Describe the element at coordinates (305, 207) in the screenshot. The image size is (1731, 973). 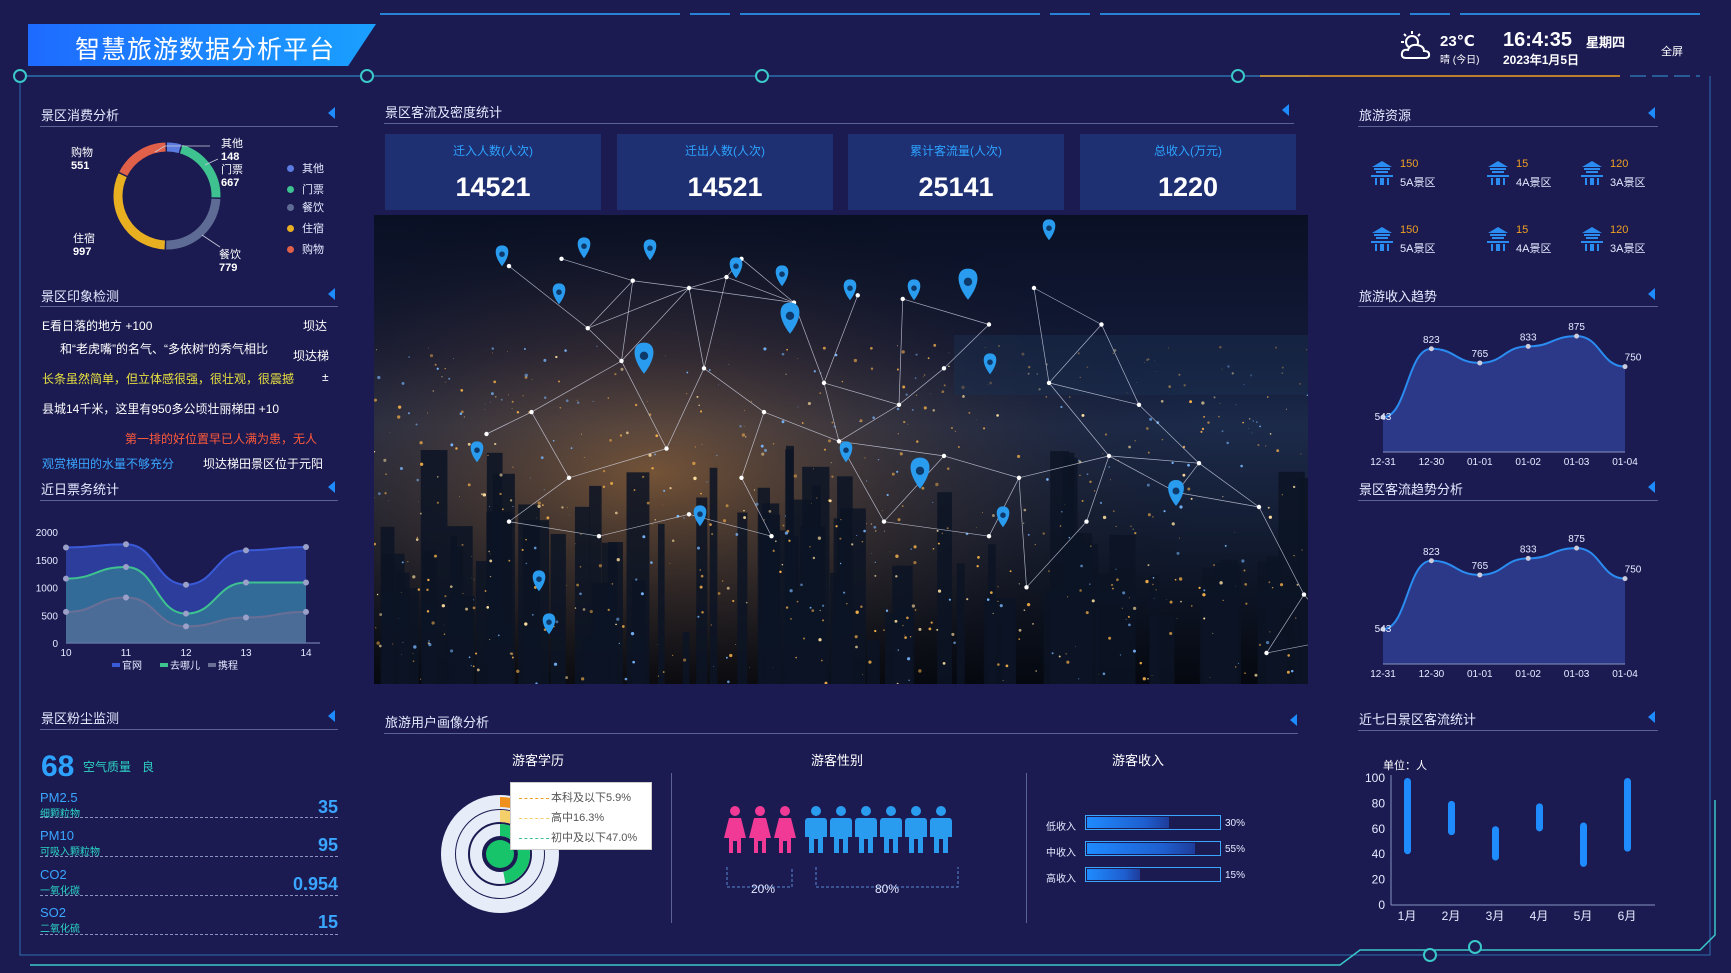
I see `legend-item-food: 餐饮` at that location.